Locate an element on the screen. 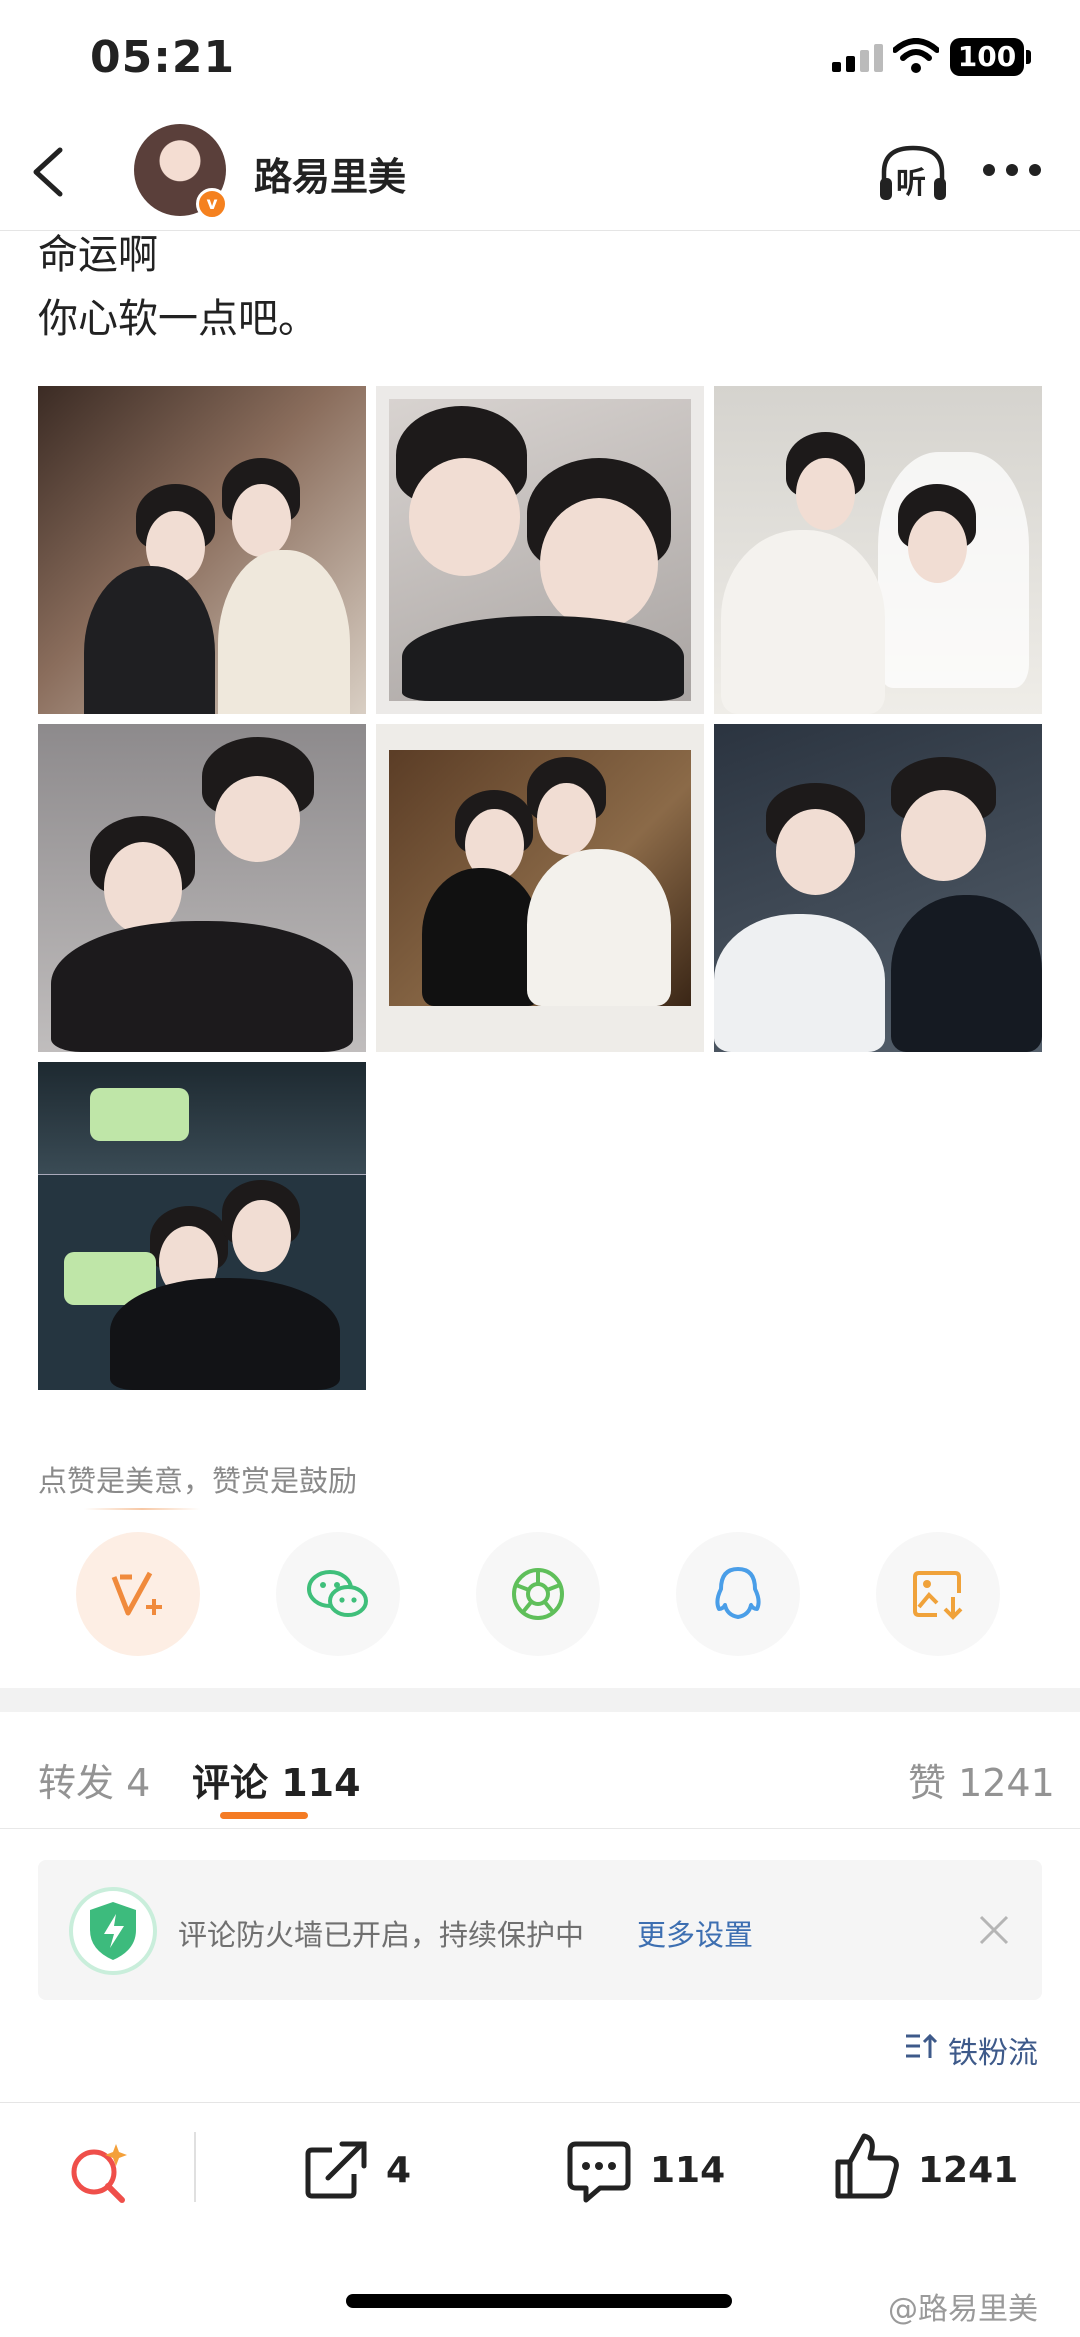 This screenshot has width=1080, height=2337. vplus-button is located at coordinates (138, 1594).